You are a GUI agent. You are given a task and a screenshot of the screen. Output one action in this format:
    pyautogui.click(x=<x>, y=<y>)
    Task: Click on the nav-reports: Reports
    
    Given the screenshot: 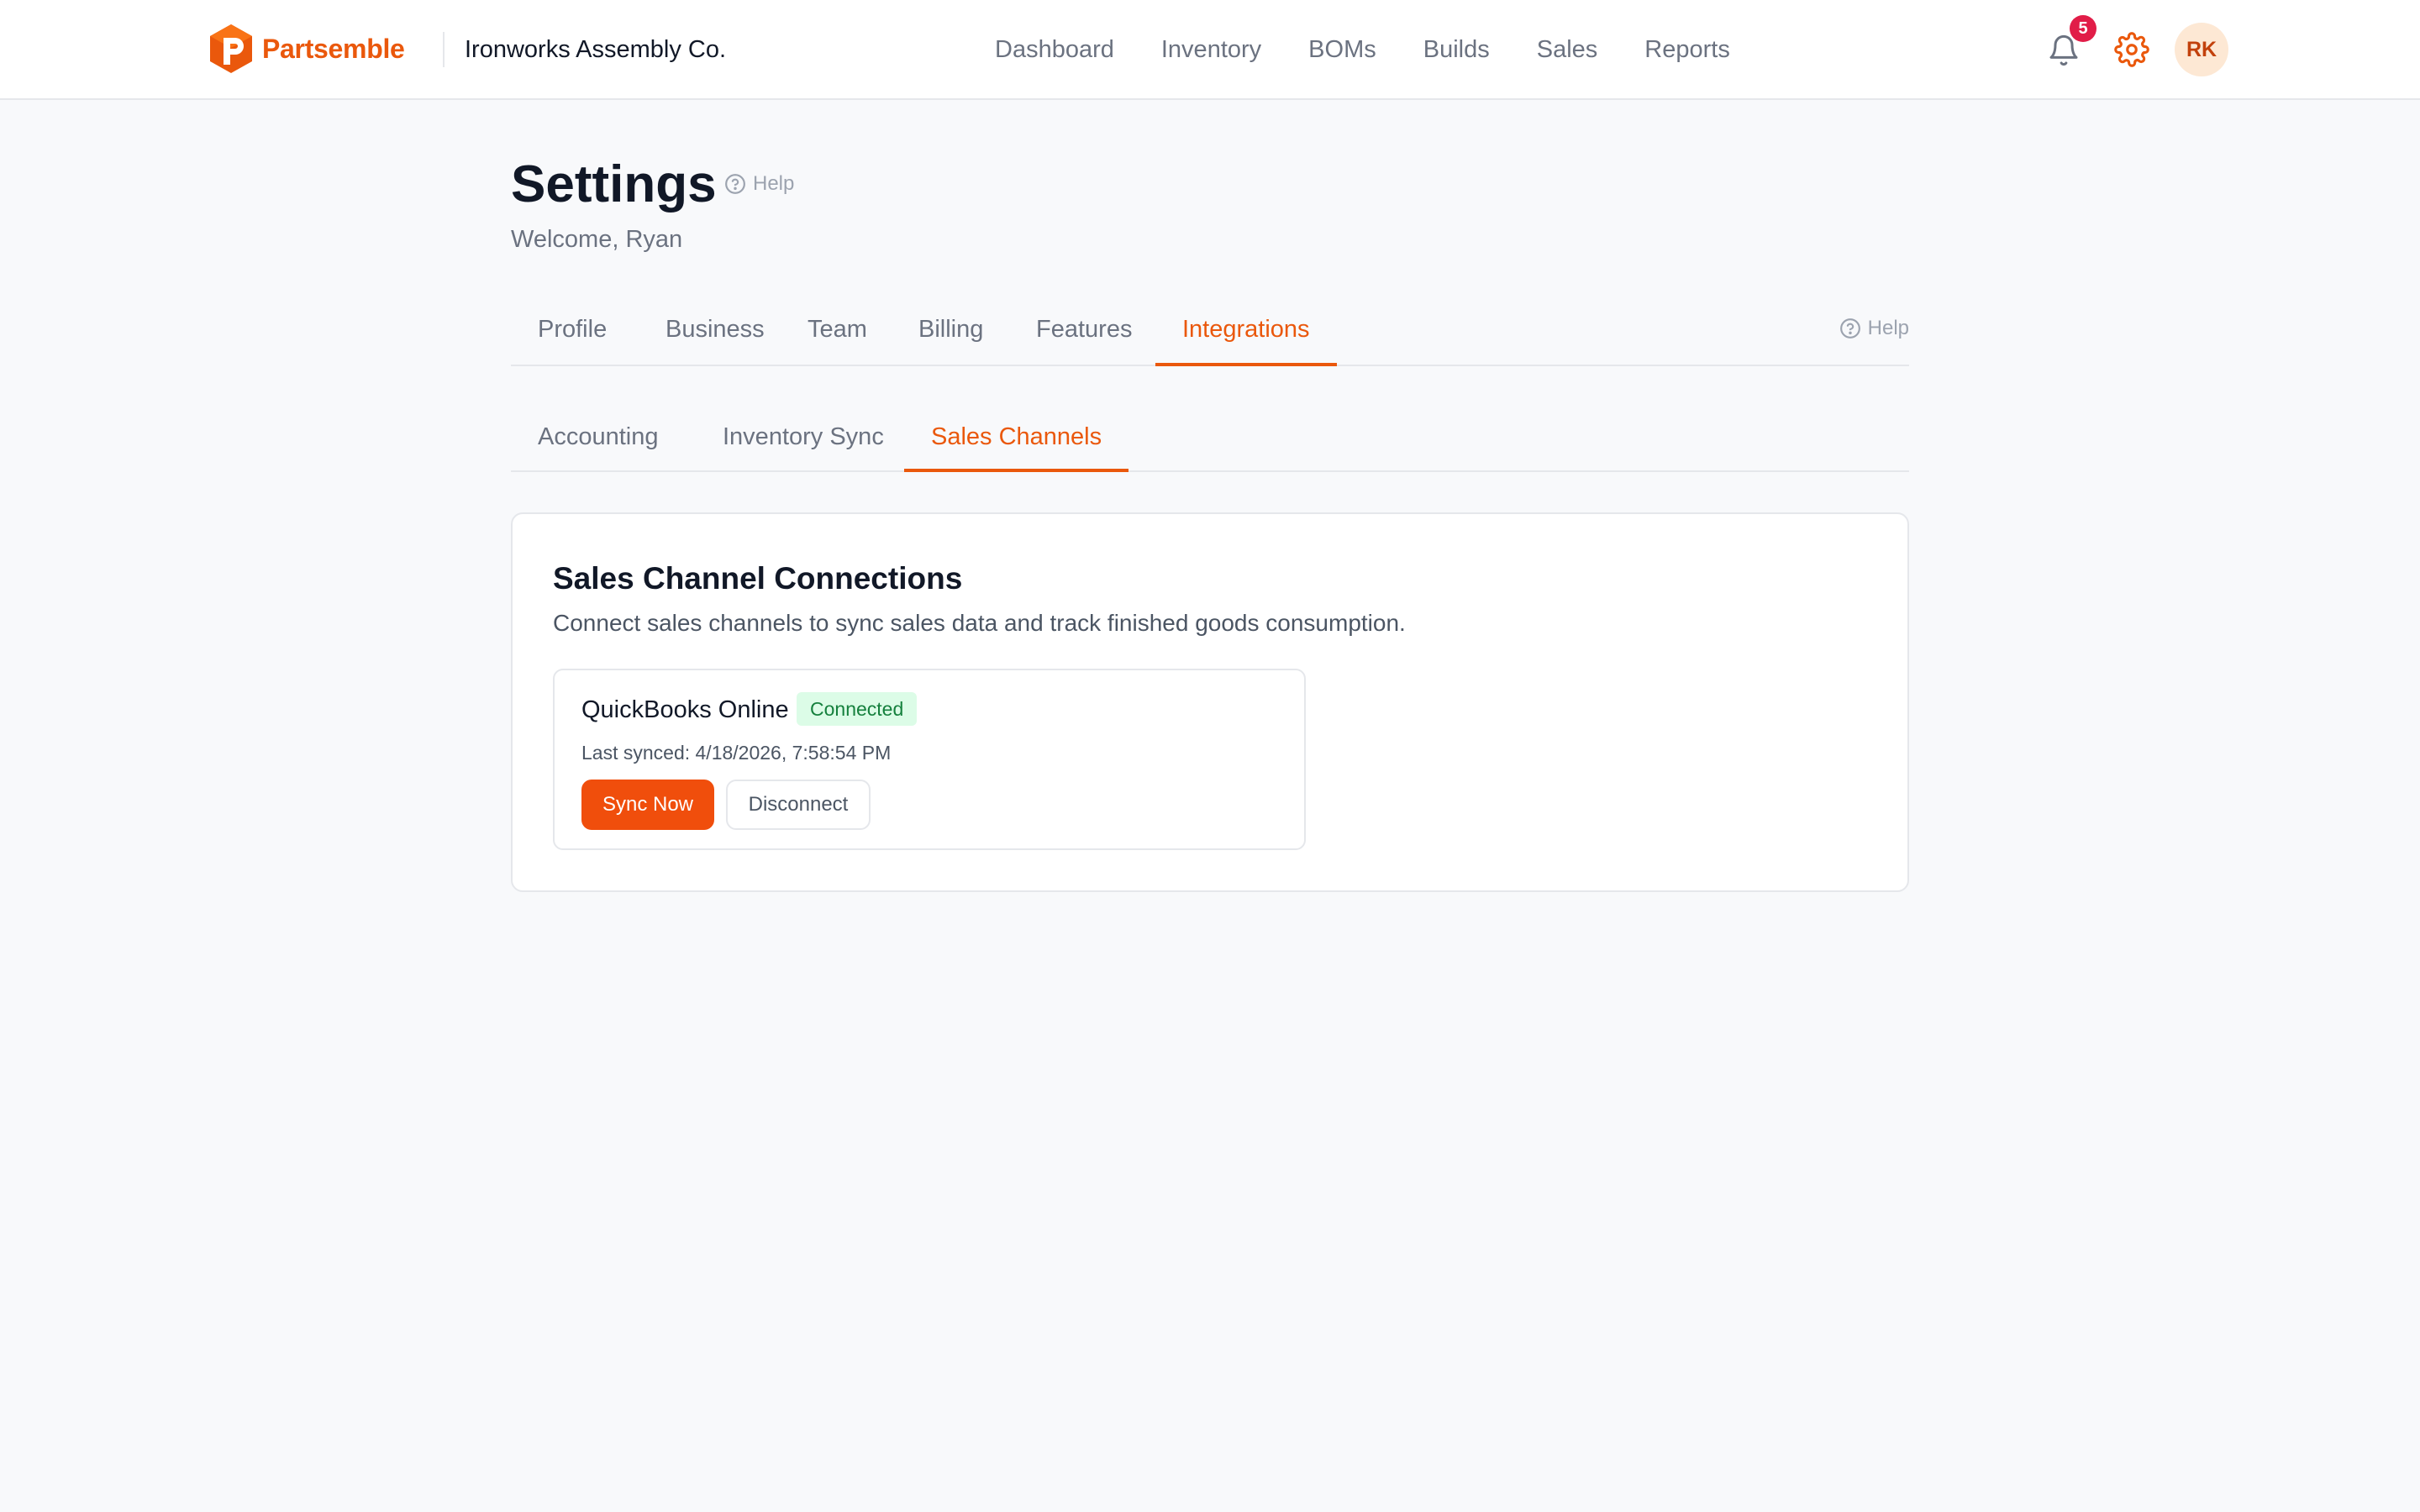 What is the action you would take?
    pyautogui.click(x=1687, y=50)
    